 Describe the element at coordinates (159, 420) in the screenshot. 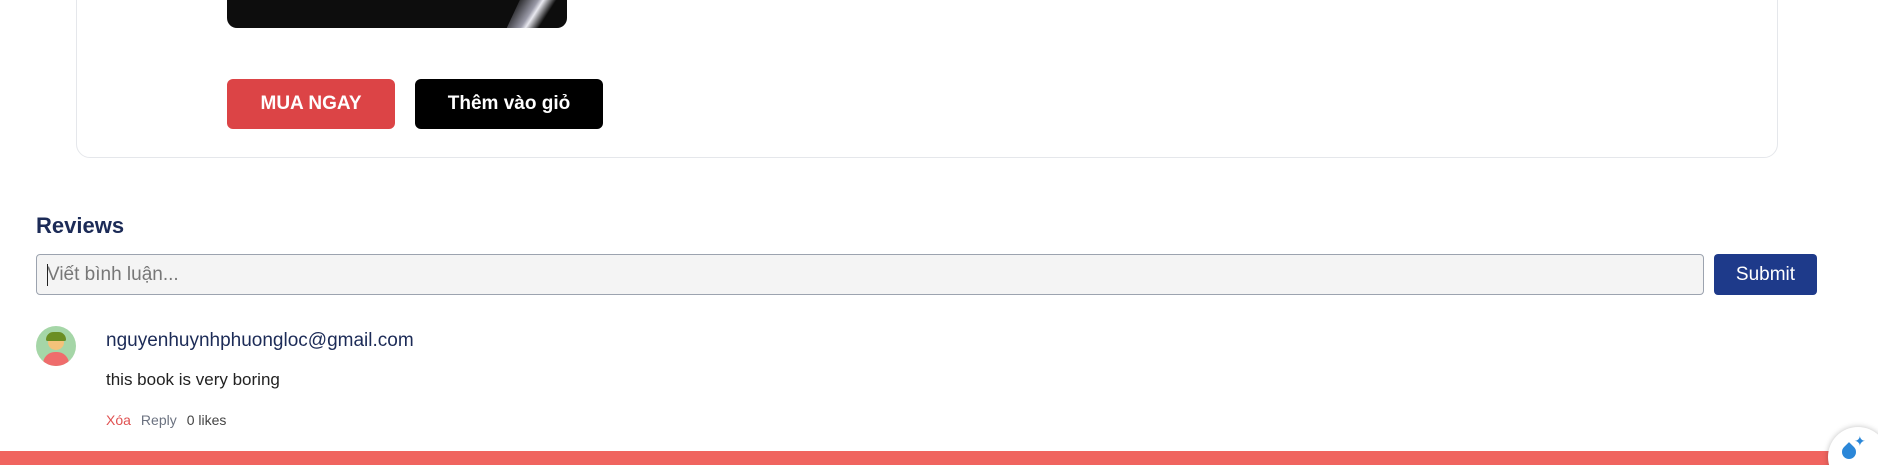

I see `reply-comment-link: Reply` at that location.